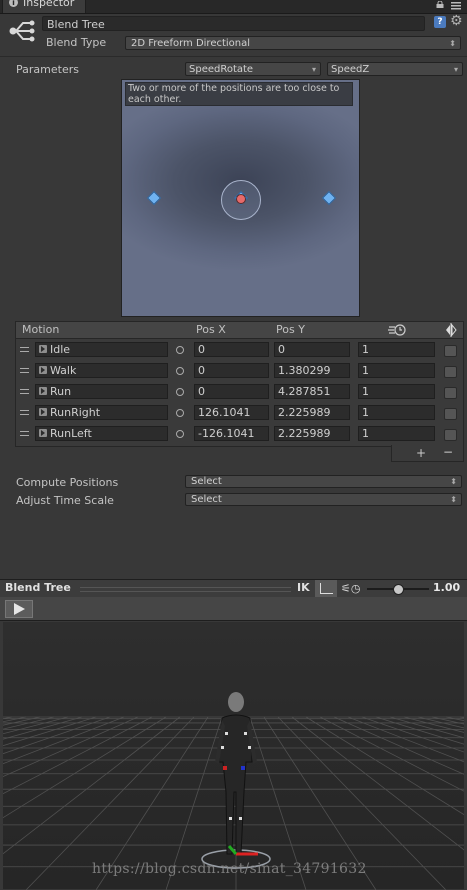 The image size is (467, 890). What do you see at coordinates (326, 588) in the screenshot?
I see `pivot-icon` at bounding box center [326, 588].